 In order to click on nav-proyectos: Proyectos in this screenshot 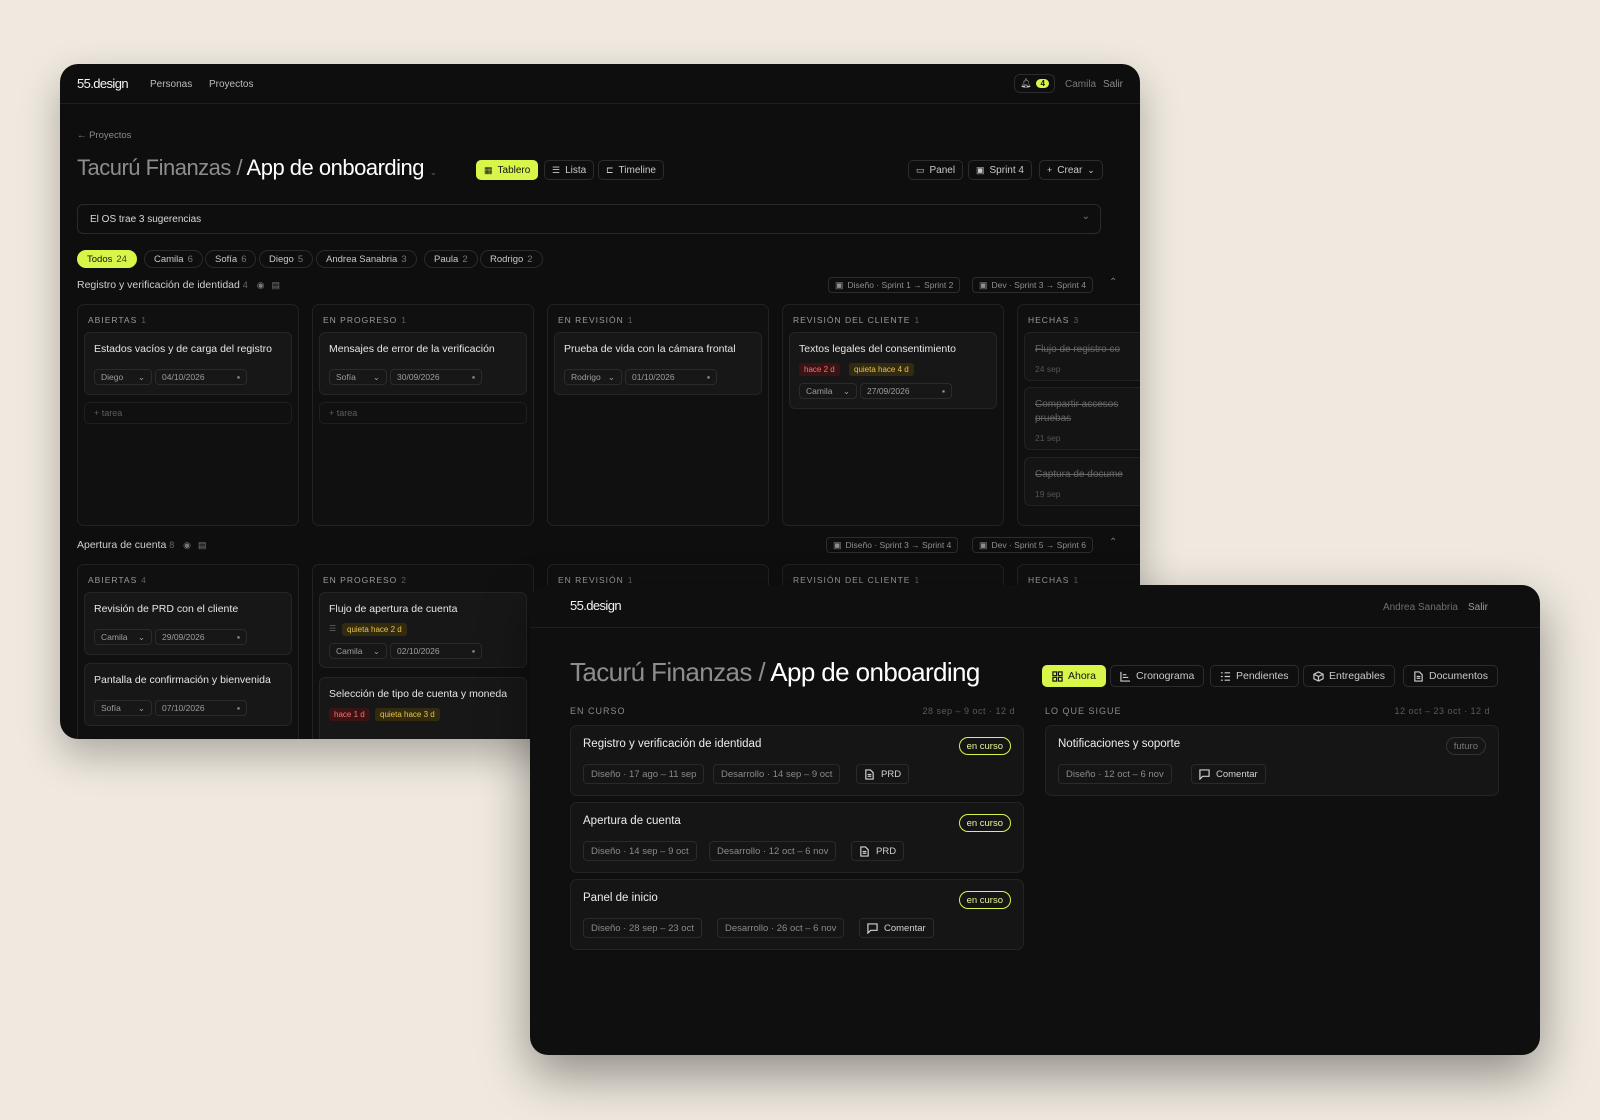, I will do `click(231, 84)`.